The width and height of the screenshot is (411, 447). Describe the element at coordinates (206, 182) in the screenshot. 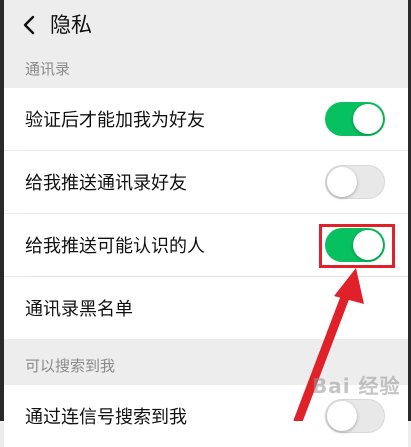

I see `row-push-contacts: 给我推送通讯录好友` at that location.